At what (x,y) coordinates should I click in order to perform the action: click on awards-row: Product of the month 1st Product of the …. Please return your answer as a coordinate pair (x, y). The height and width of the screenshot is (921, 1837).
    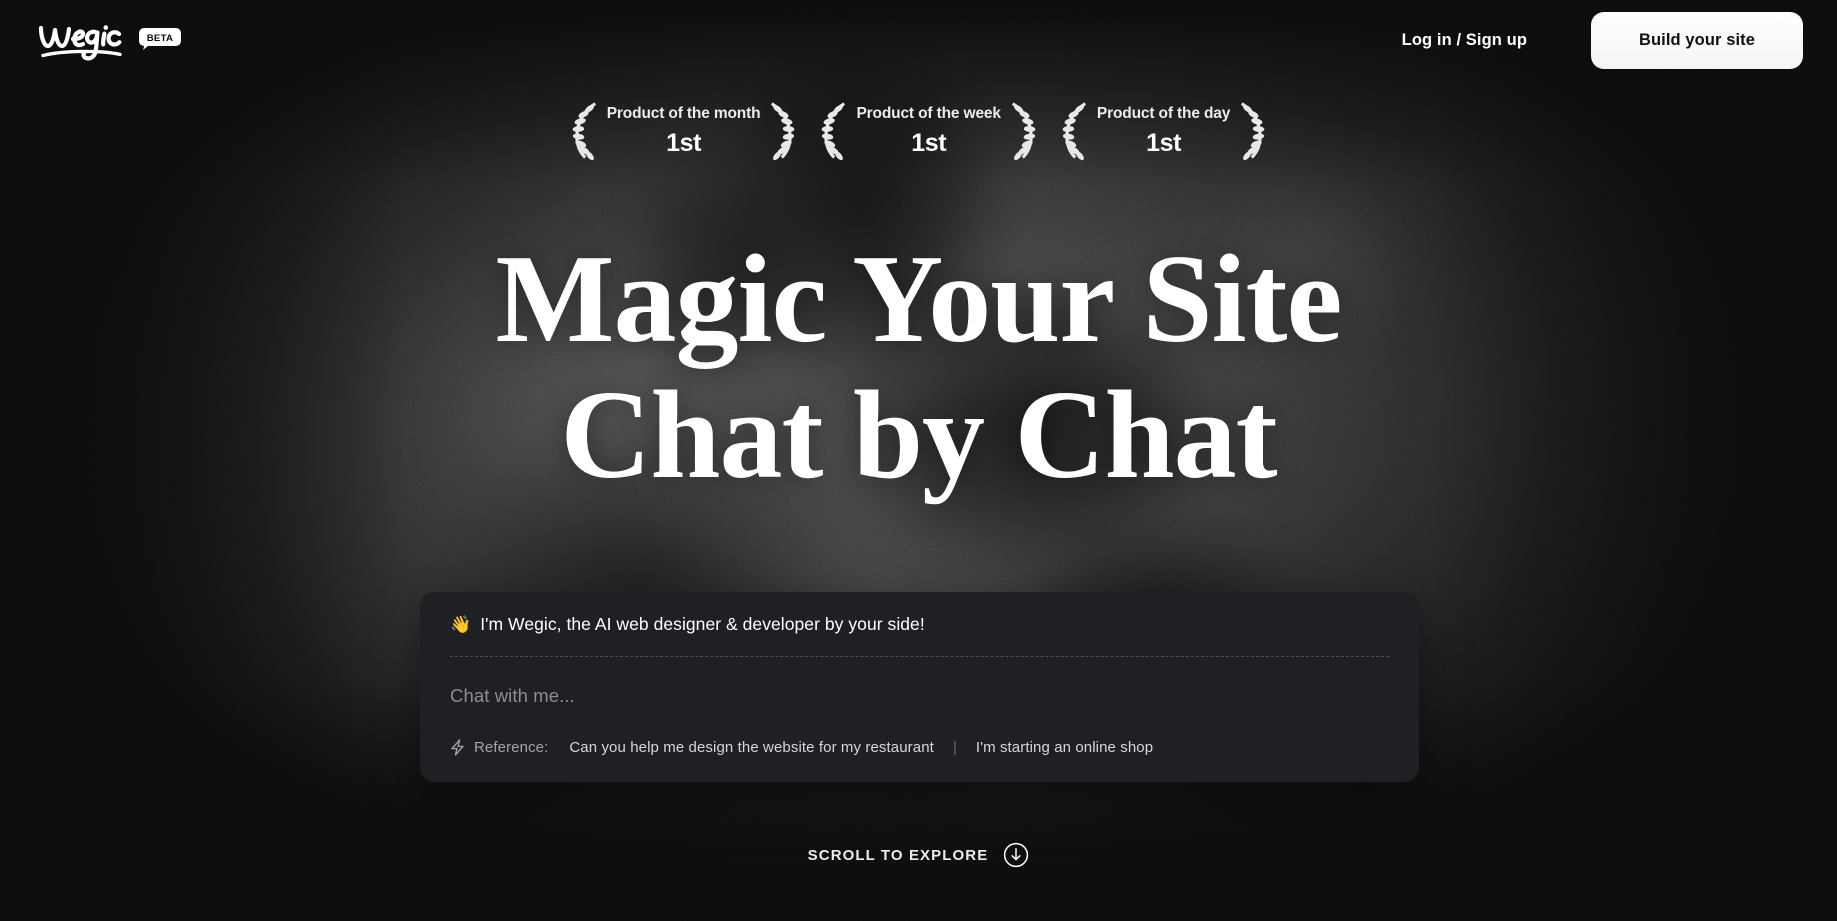
    Looking at the image, I should click on (918, 131).